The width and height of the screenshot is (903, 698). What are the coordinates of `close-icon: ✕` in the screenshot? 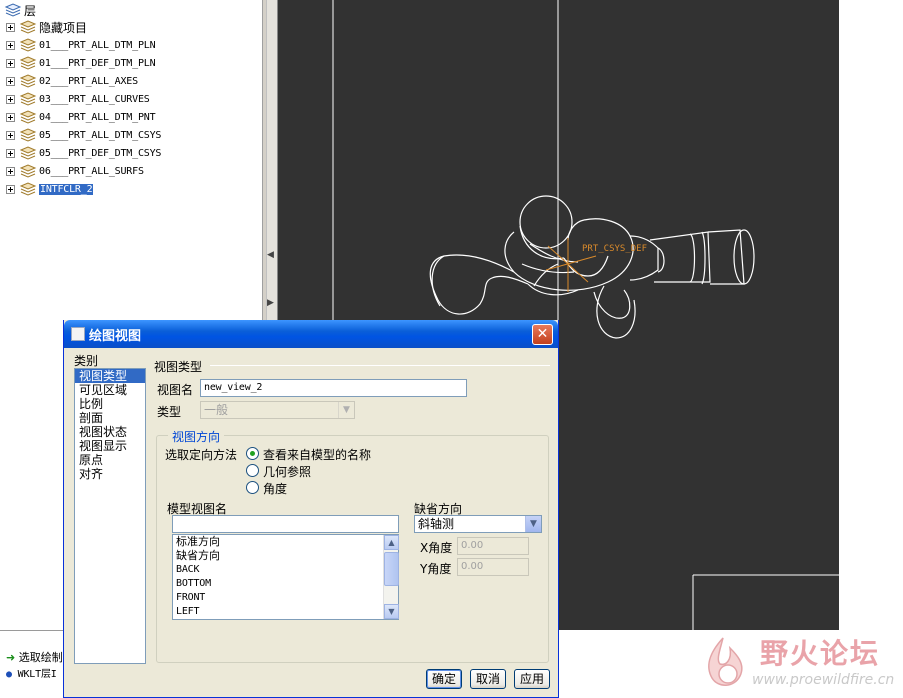 It's located at (542, 334).